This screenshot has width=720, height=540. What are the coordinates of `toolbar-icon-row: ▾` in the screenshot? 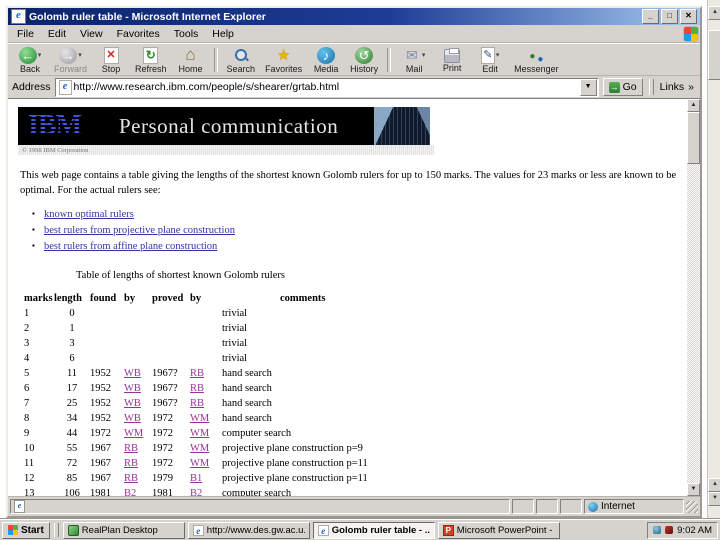 It's located at (490, 55).